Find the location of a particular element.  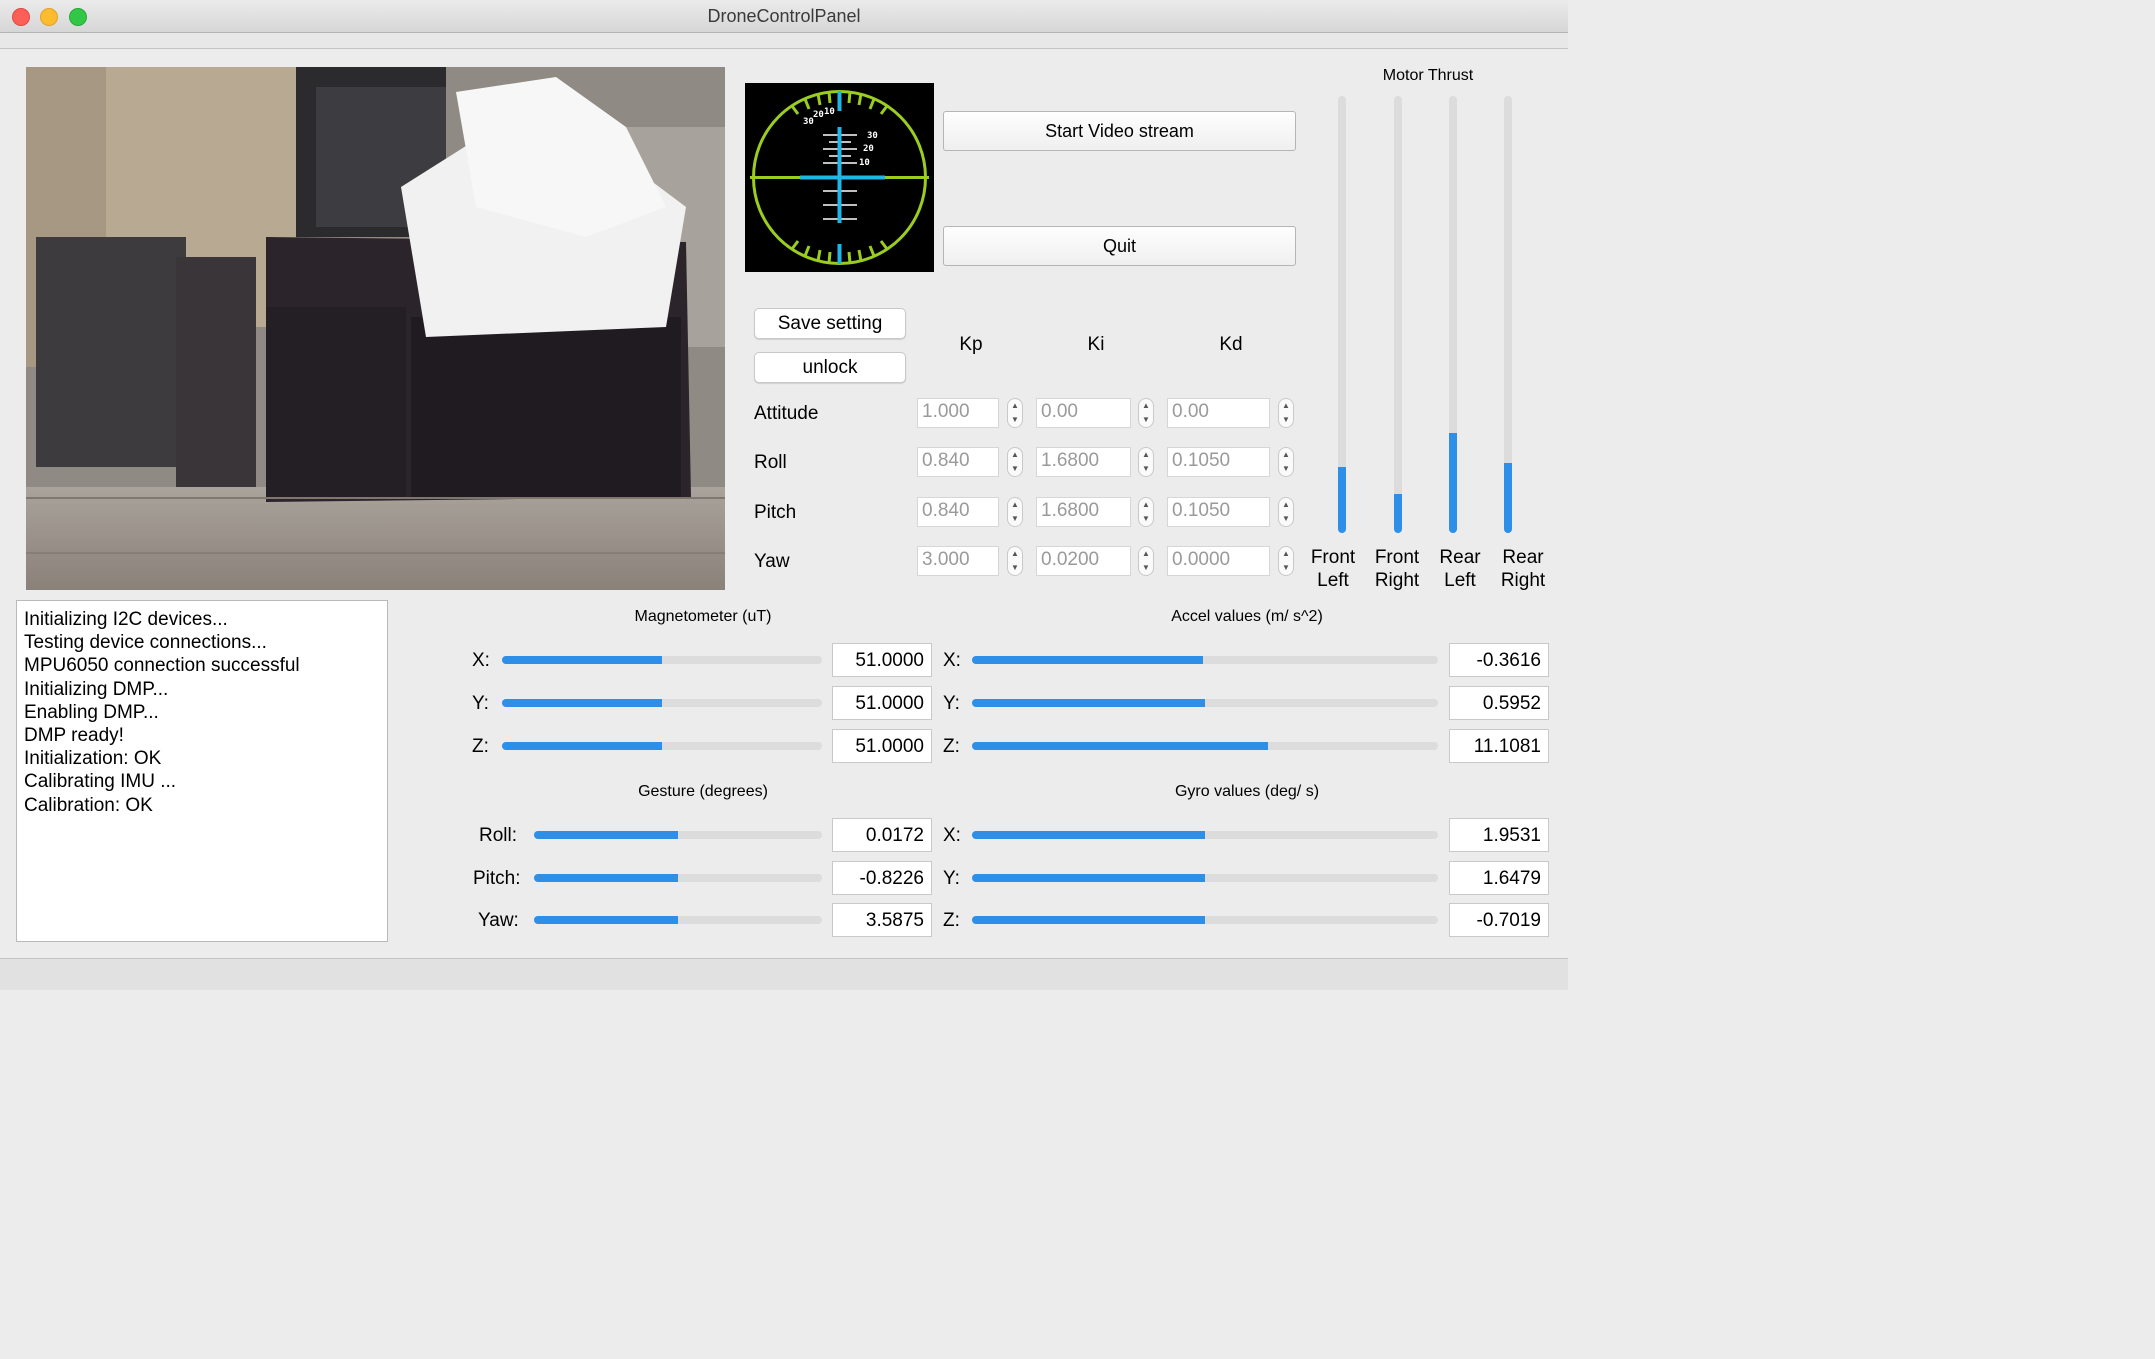

roll-kp-field: 0.840 is located at coordinates (958, 462).